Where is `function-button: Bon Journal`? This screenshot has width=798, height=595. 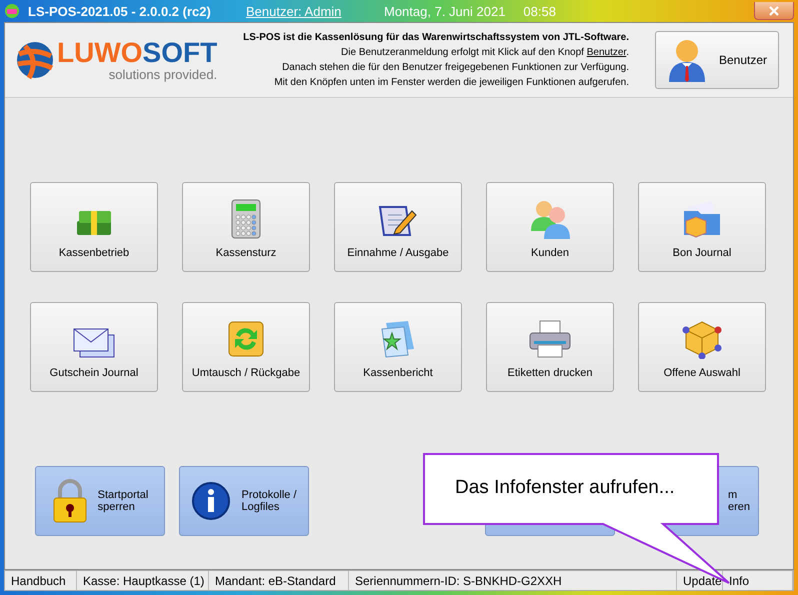
function-button: Bon Journal is located at coordinates (702, 227).